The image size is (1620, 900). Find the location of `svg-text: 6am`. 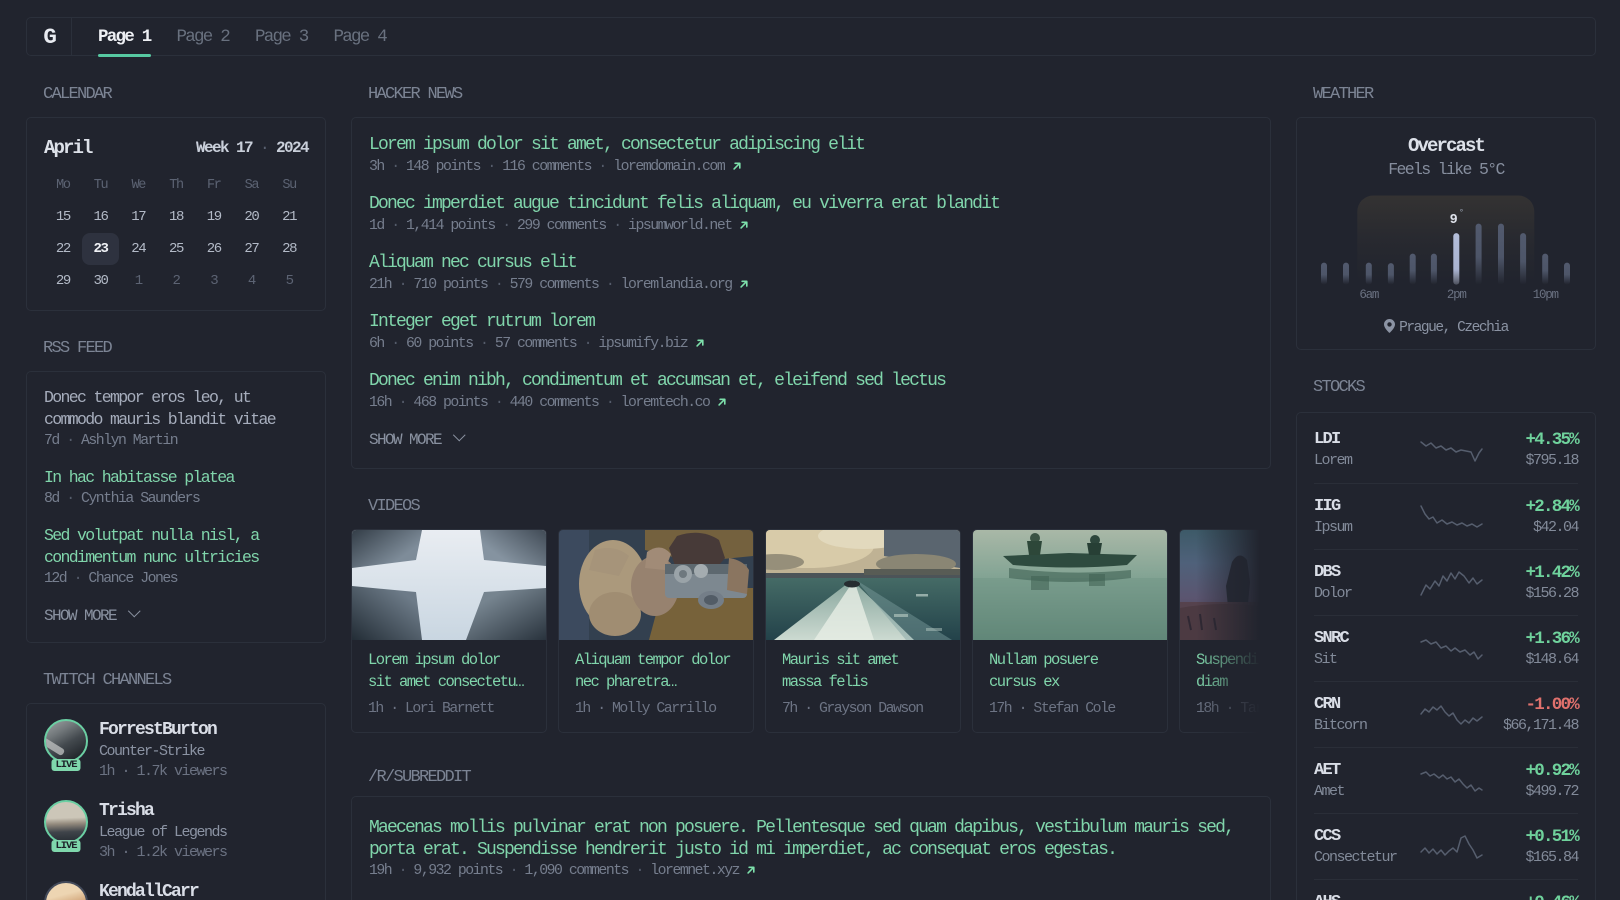

svg-text: 6am is located at coordinates (1369, 295).